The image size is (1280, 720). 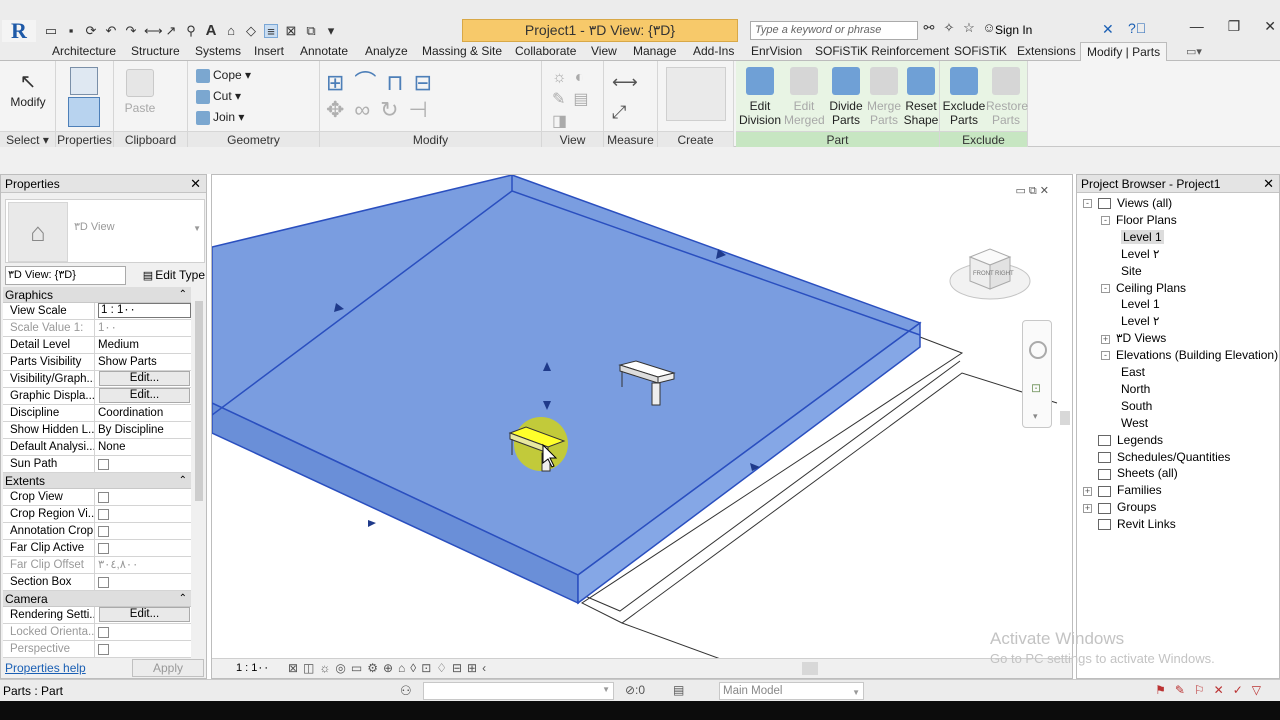 What do you see at coordinates (1108, 29) in the screenshot?
I see `exchange-apps-icon: ✕` at bounding box center [1108, 29].